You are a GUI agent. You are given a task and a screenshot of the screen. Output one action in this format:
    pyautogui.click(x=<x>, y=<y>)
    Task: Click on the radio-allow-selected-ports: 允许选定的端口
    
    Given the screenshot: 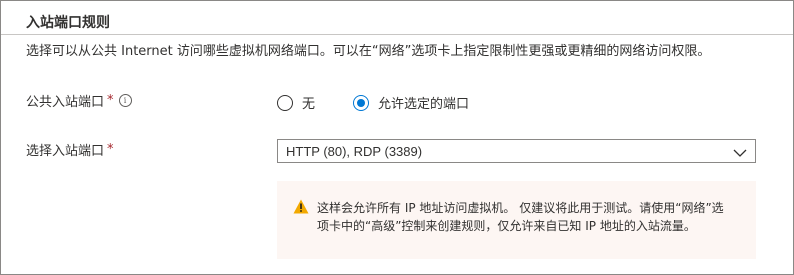 What is the action you would take?
    pyautogui.click(x=411, y=102)
    